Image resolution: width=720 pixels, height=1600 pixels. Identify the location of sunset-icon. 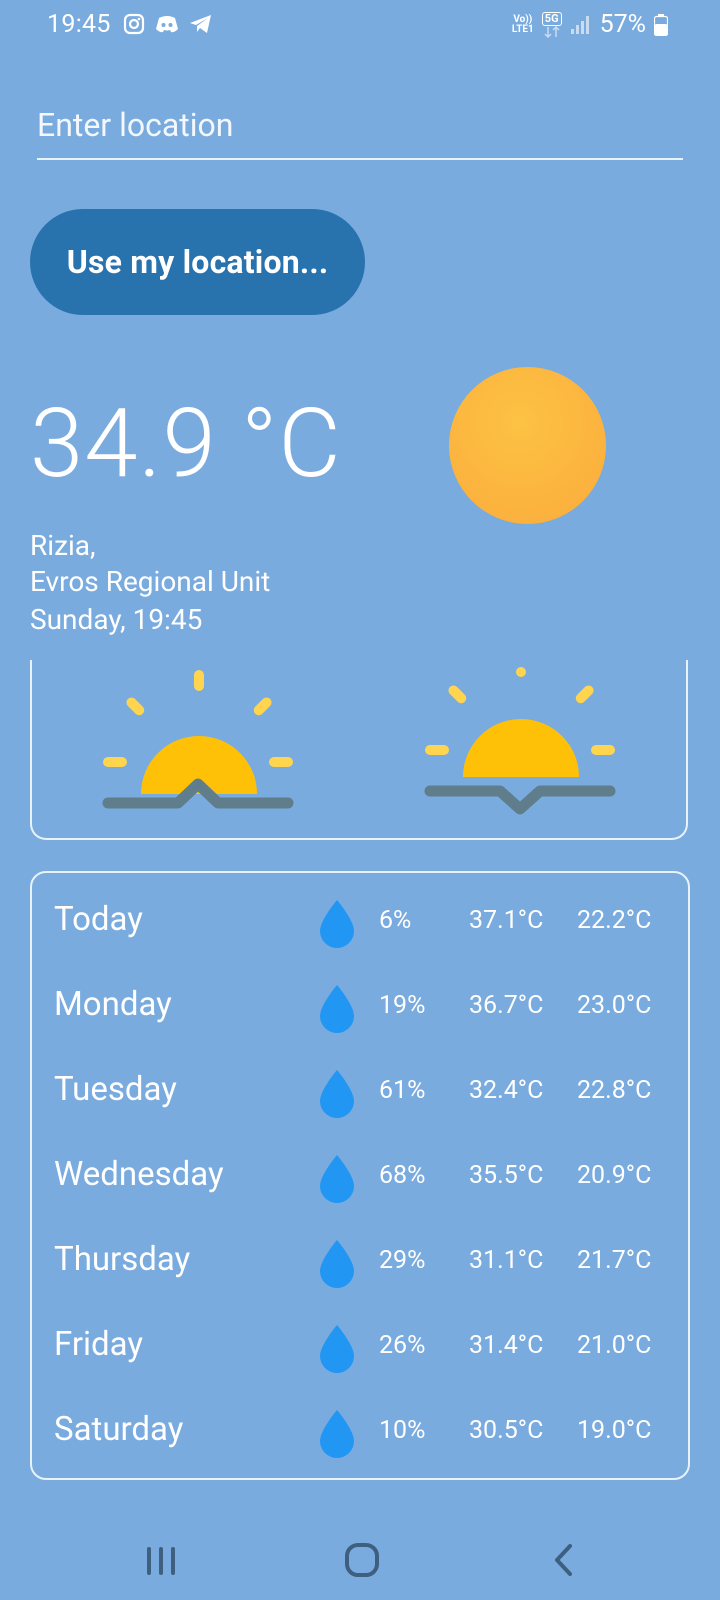
(520, 741).